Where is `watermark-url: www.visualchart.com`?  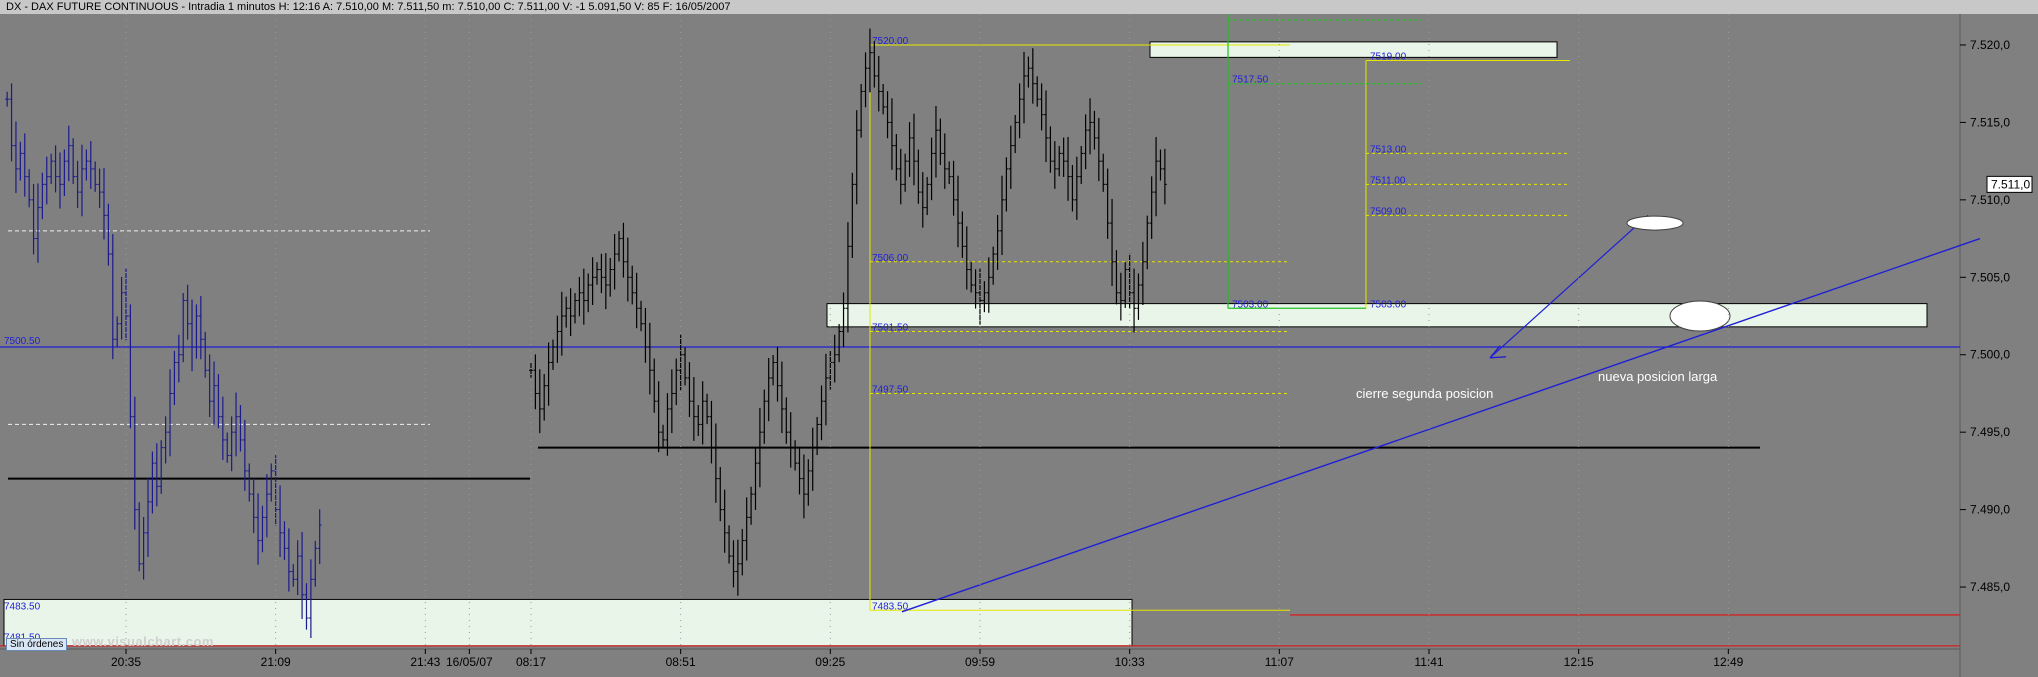
watermark-url: www.visualchart.com is located at coordinates (143, 641).